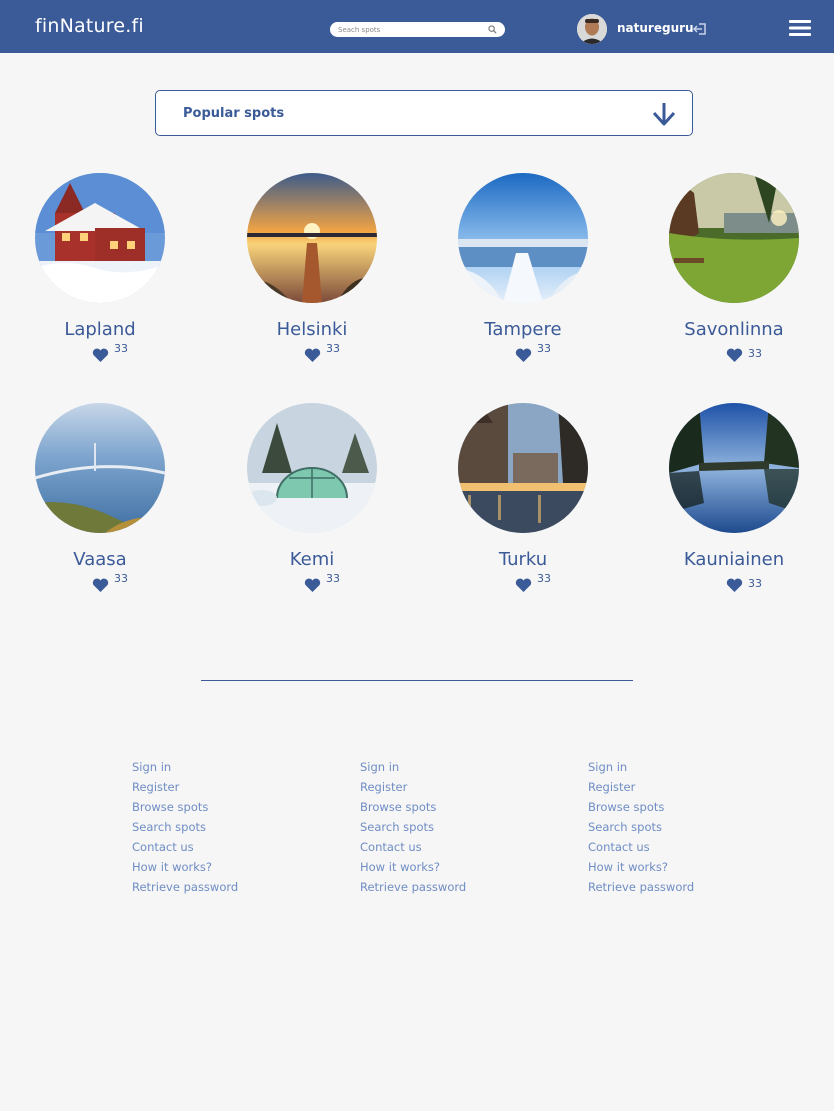  I want to click on dropdown-label: Popular spots, so click(234, 113).